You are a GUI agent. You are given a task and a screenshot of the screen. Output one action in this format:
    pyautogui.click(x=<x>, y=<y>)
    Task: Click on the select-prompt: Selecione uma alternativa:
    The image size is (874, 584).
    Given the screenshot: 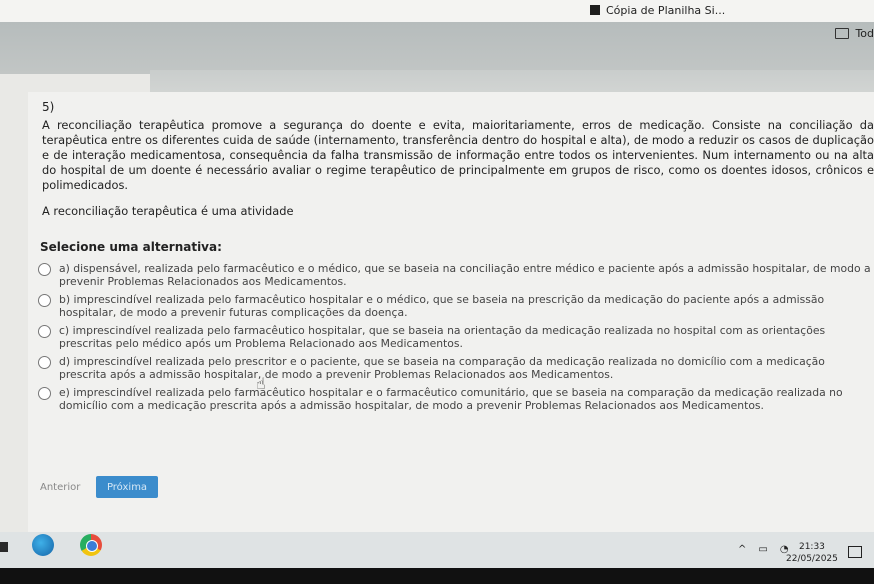 What is the action you would take?
    pyautogui.click(x=131, y=247)
    